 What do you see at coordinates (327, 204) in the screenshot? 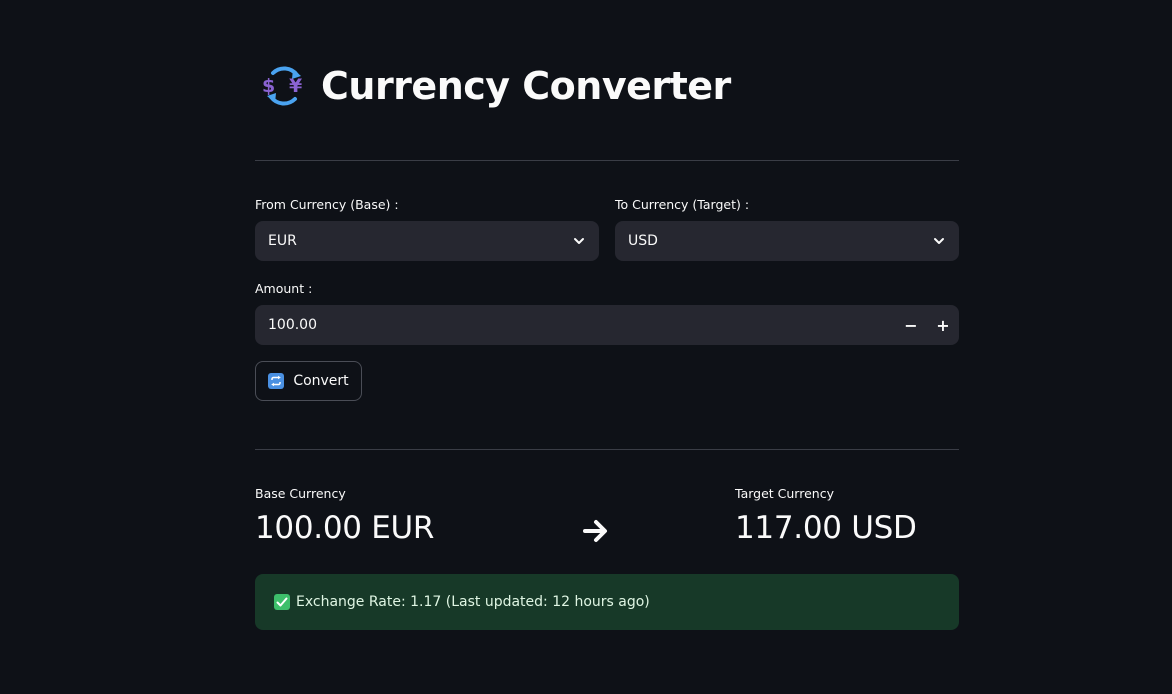
I see `from-currency-label: From Currency (Base) :` at bounding box center [327, 204].